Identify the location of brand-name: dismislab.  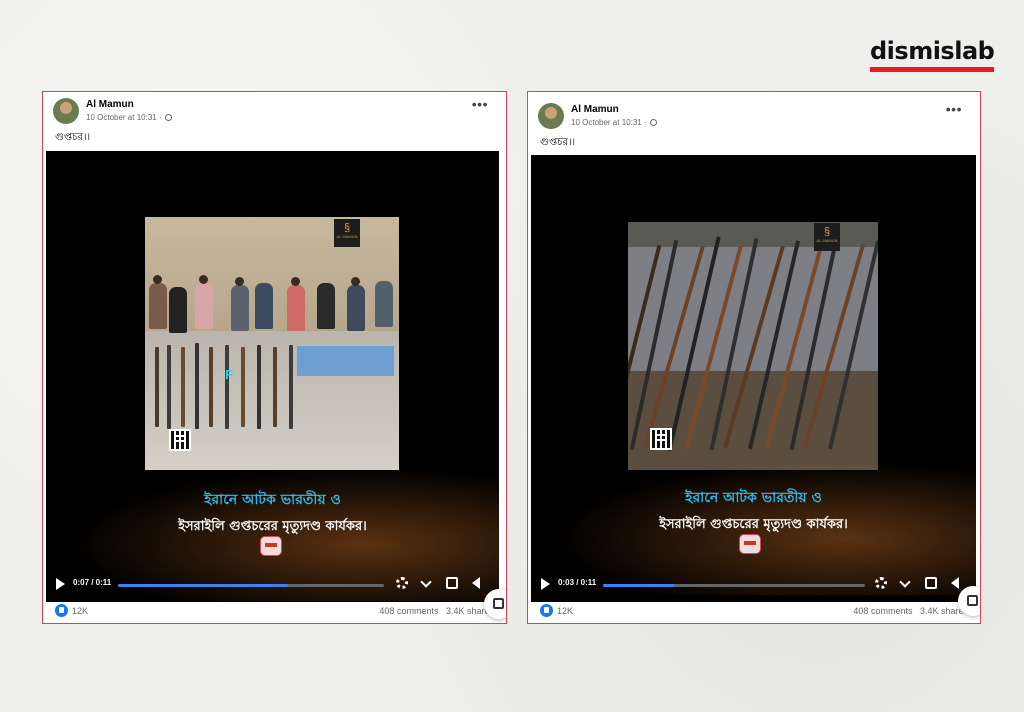
(932, 51).